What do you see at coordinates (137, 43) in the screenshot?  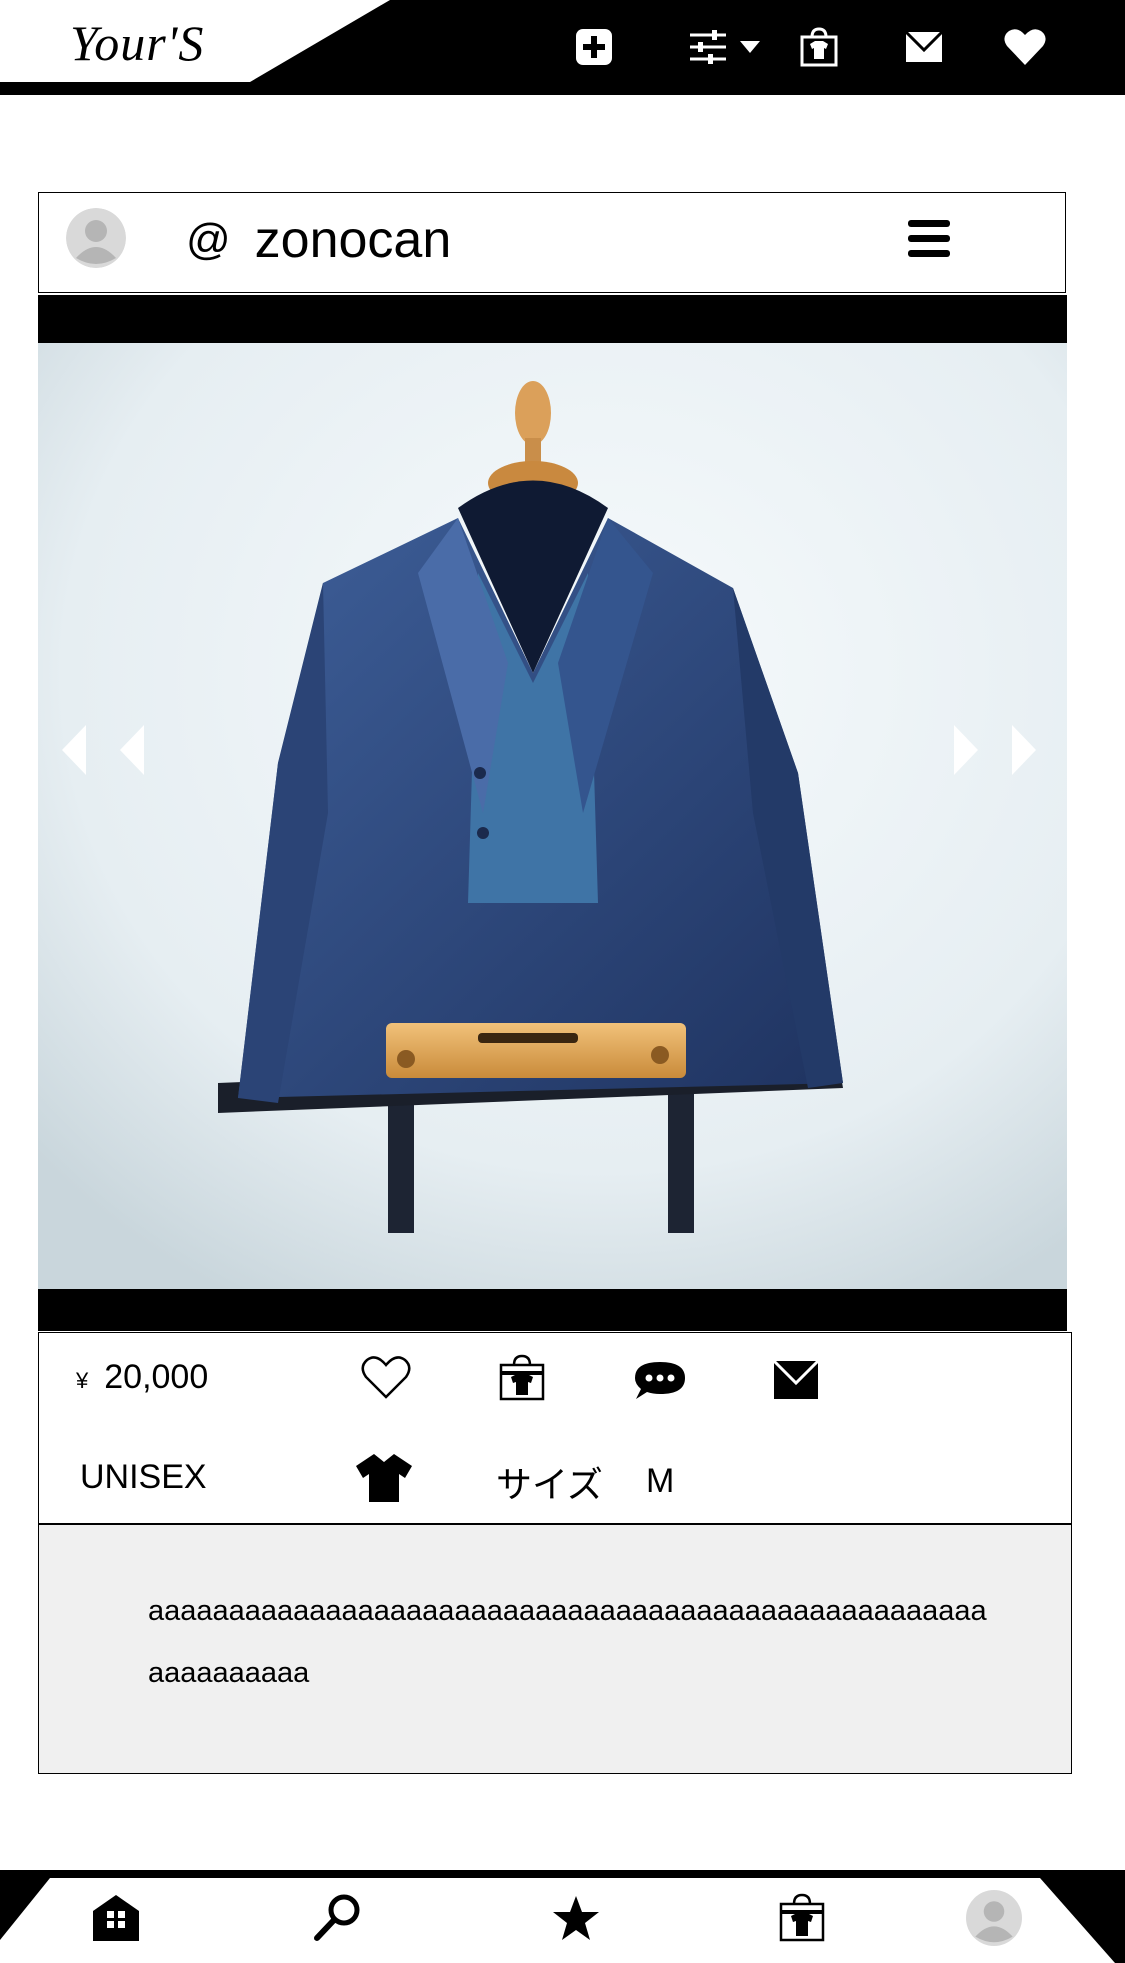 I see `app-logo: Your'S` at bounding box center [137, 43].